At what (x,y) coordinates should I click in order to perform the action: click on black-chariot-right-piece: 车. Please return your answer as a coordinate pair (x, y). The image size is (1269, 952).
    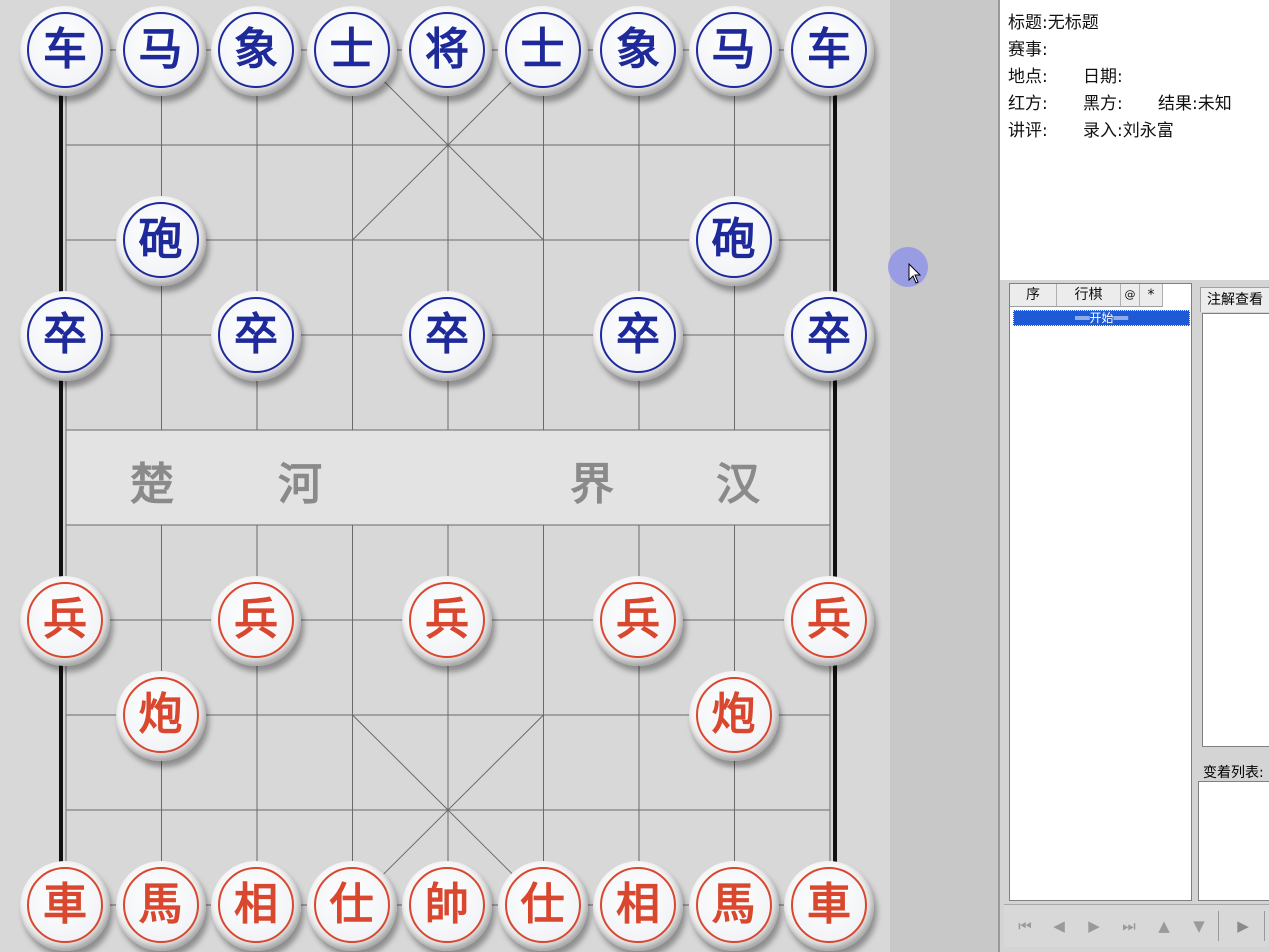
    Looking at the image, I should click on (829, 51).